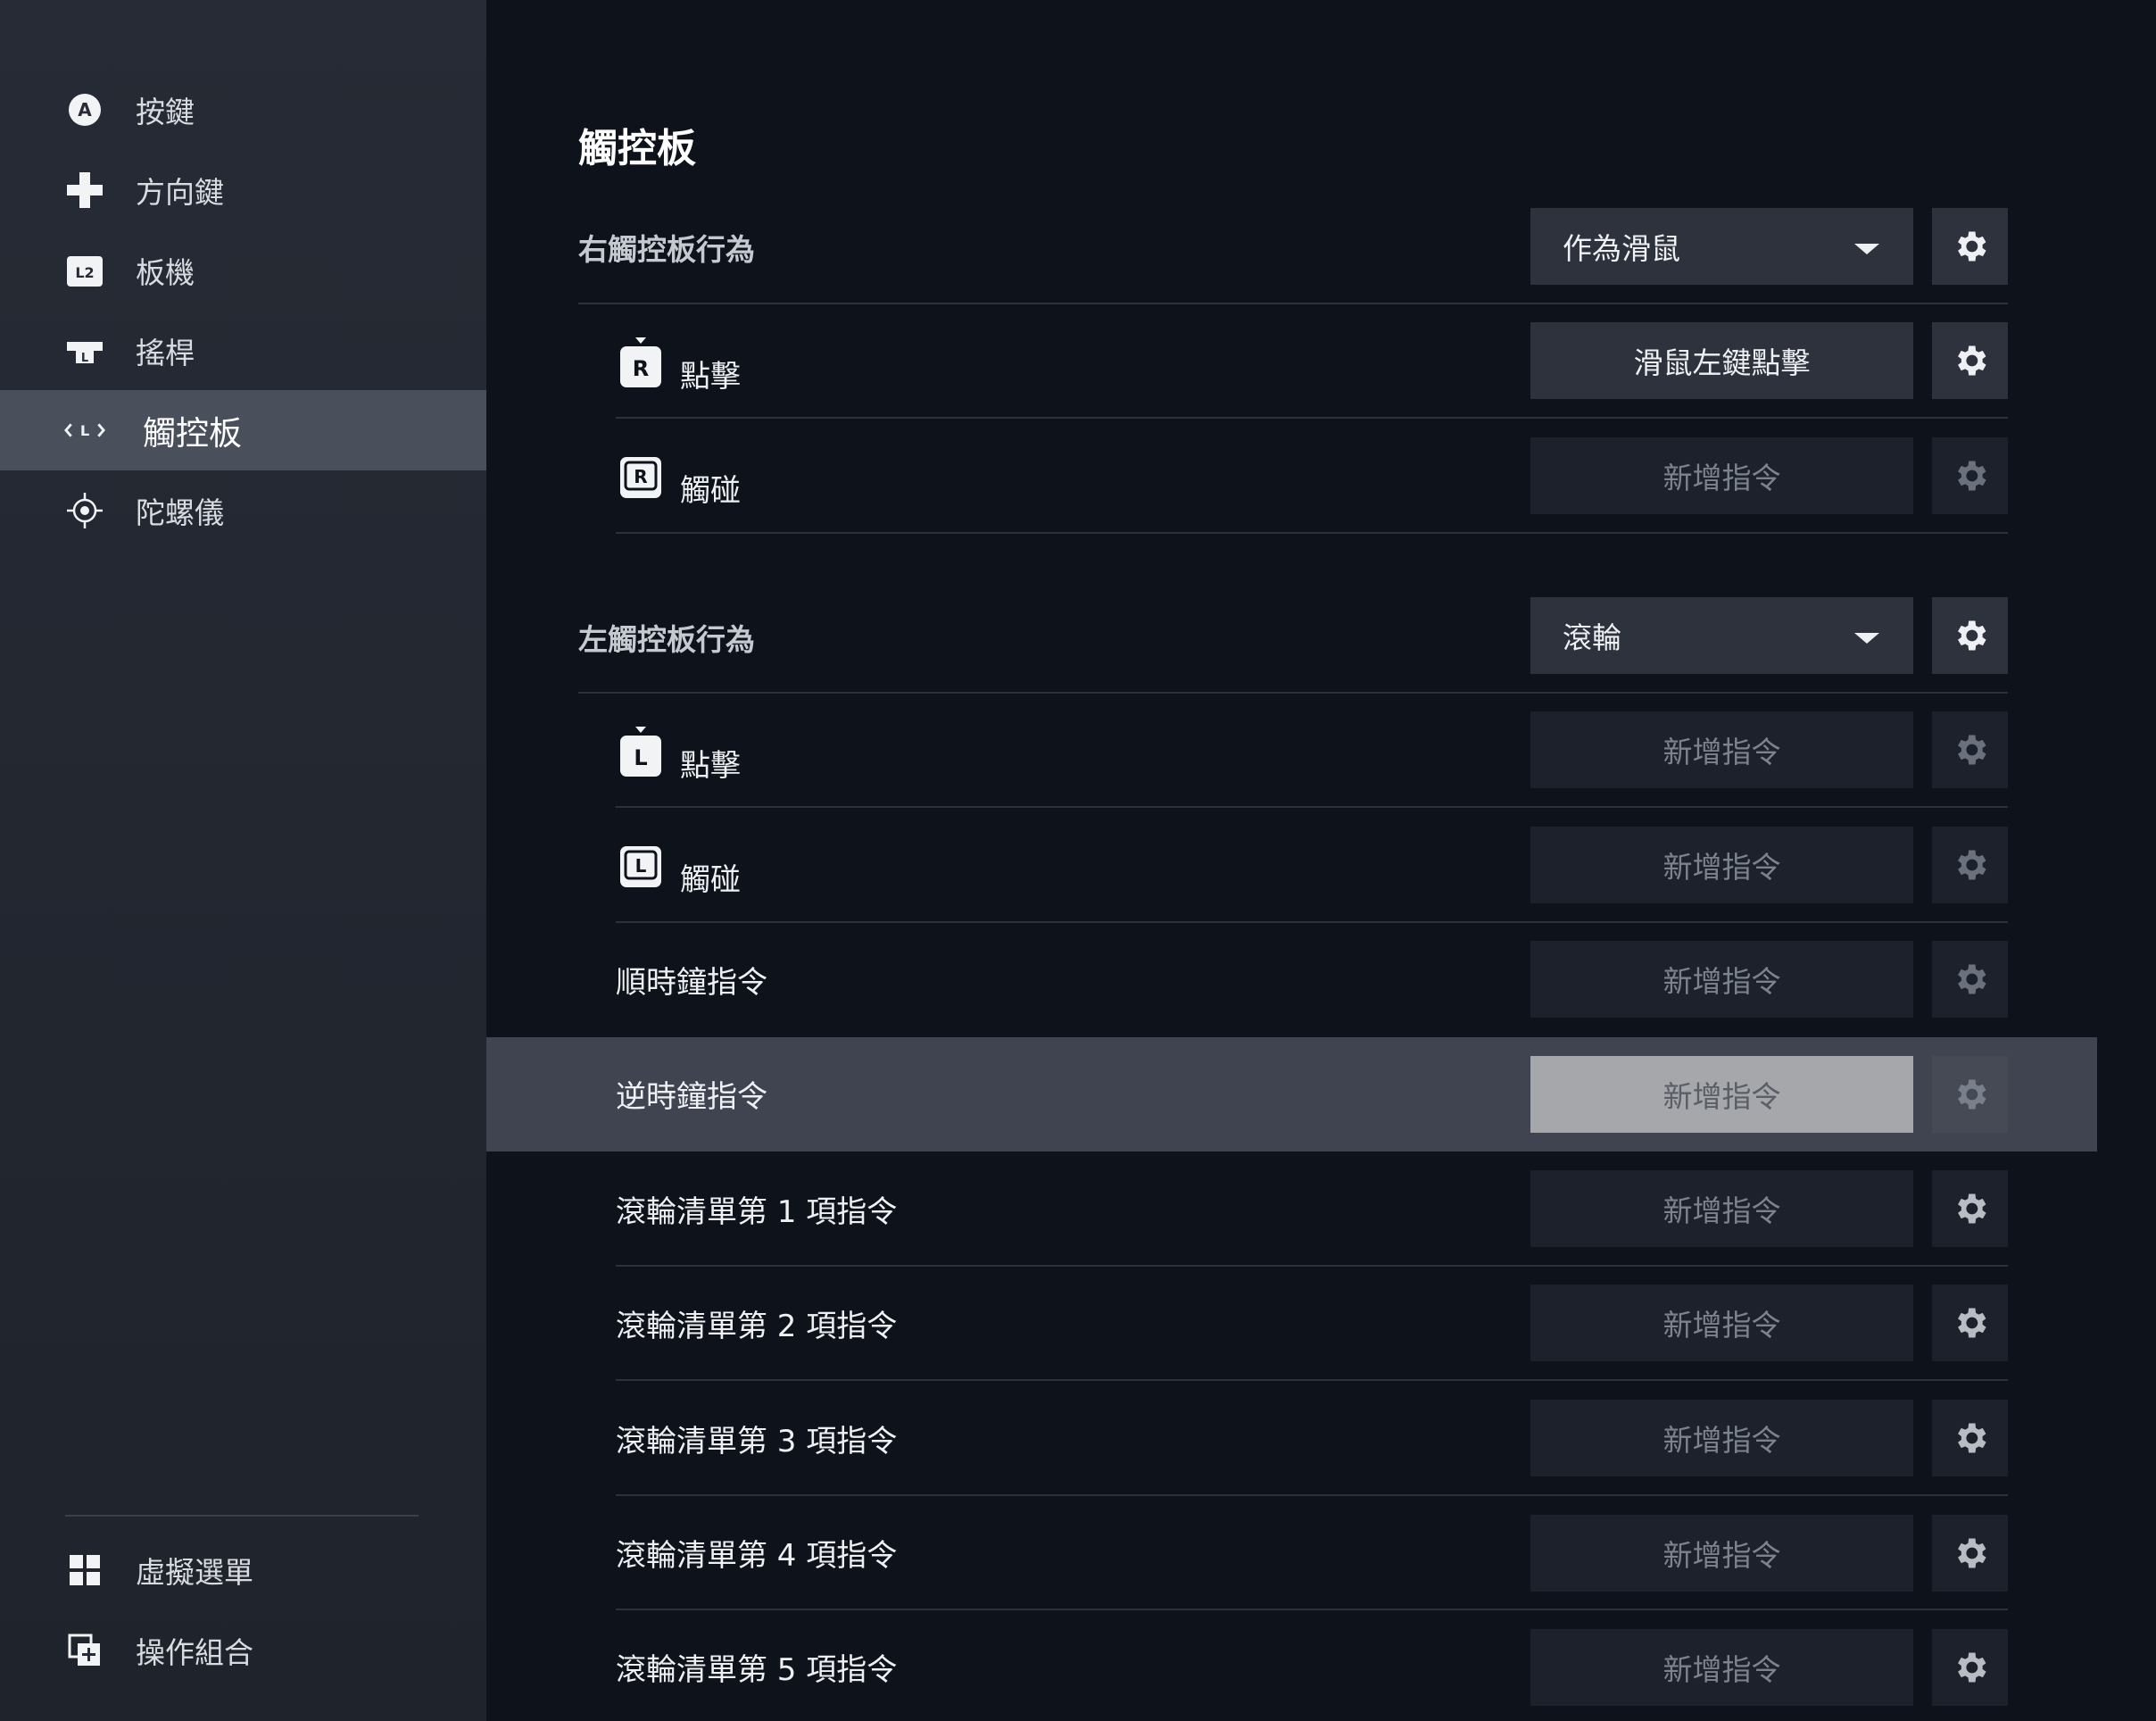  I want to click on left-click-label: L 點擊, so click(678, 752).